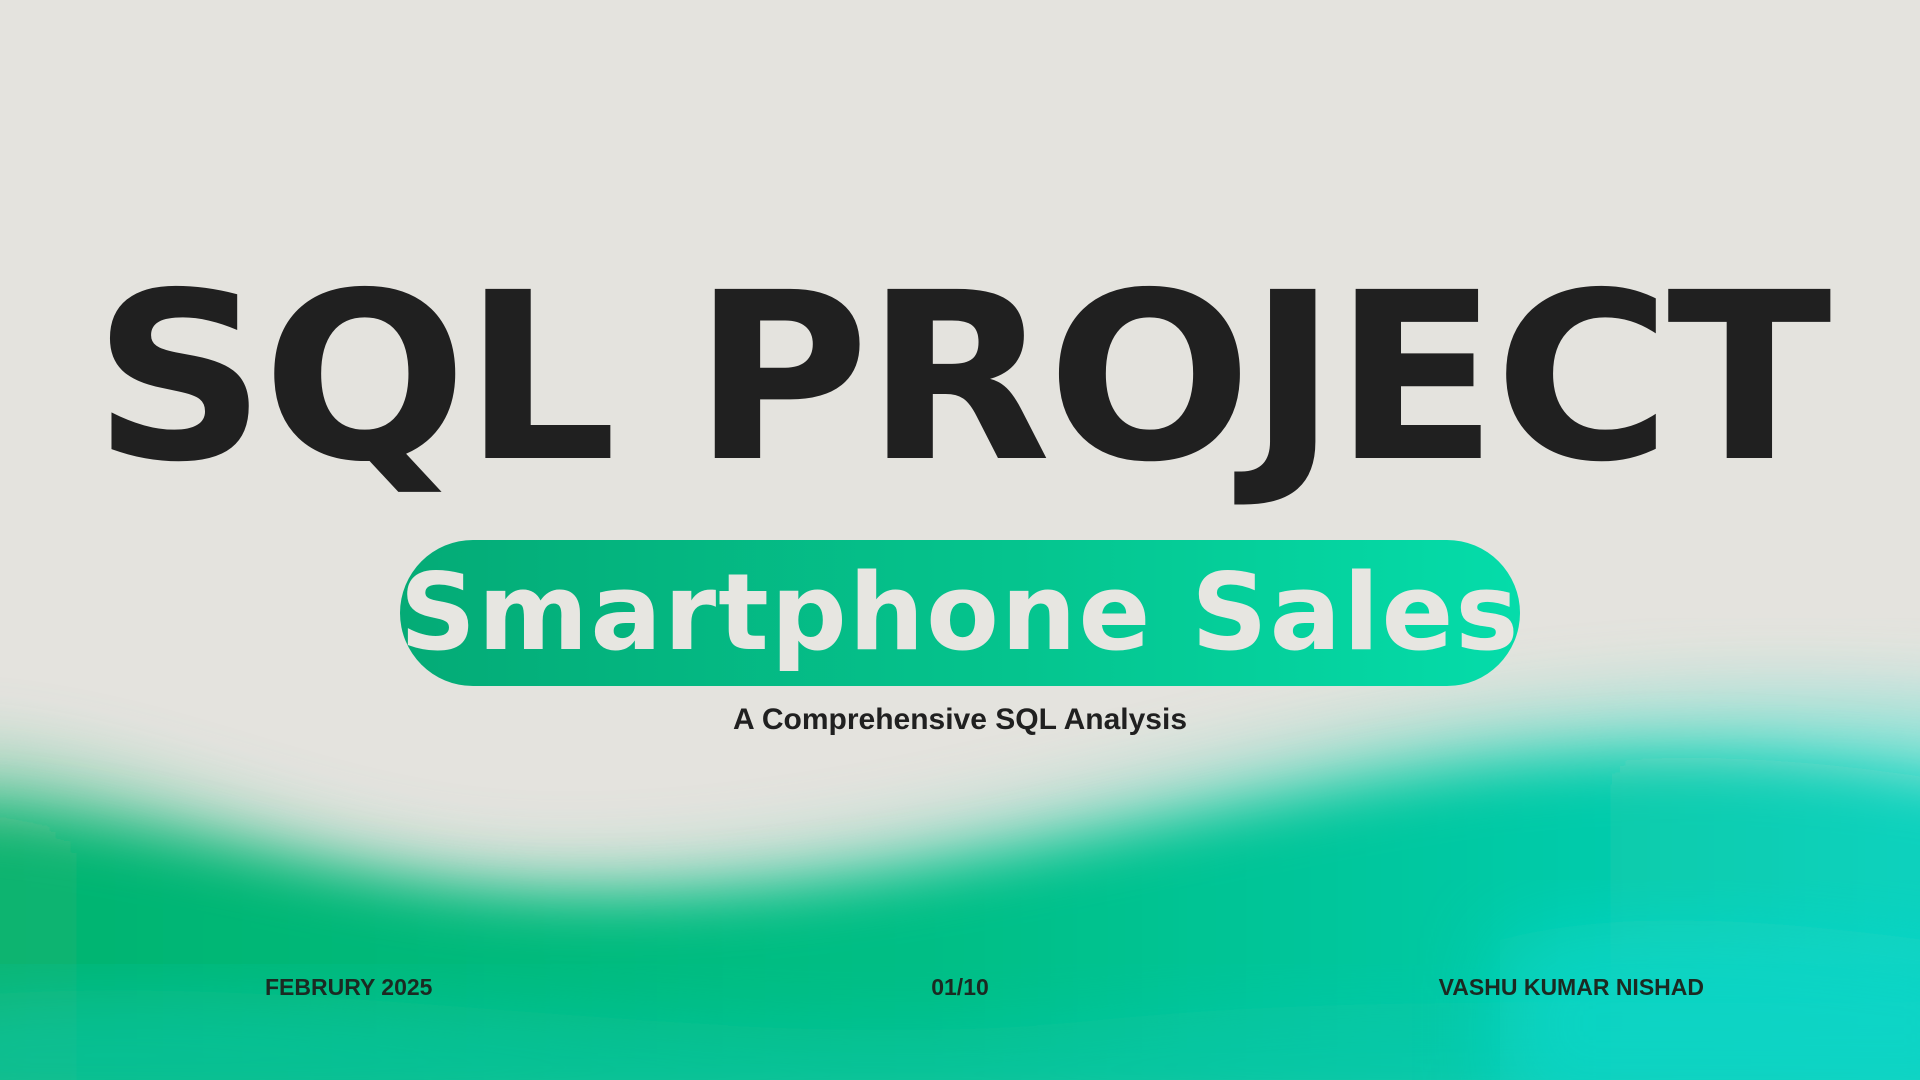 The image size is (1920, 1080). I want to click on footer-author: VASHU KUMAR NISHAD, so click(1571, 987).